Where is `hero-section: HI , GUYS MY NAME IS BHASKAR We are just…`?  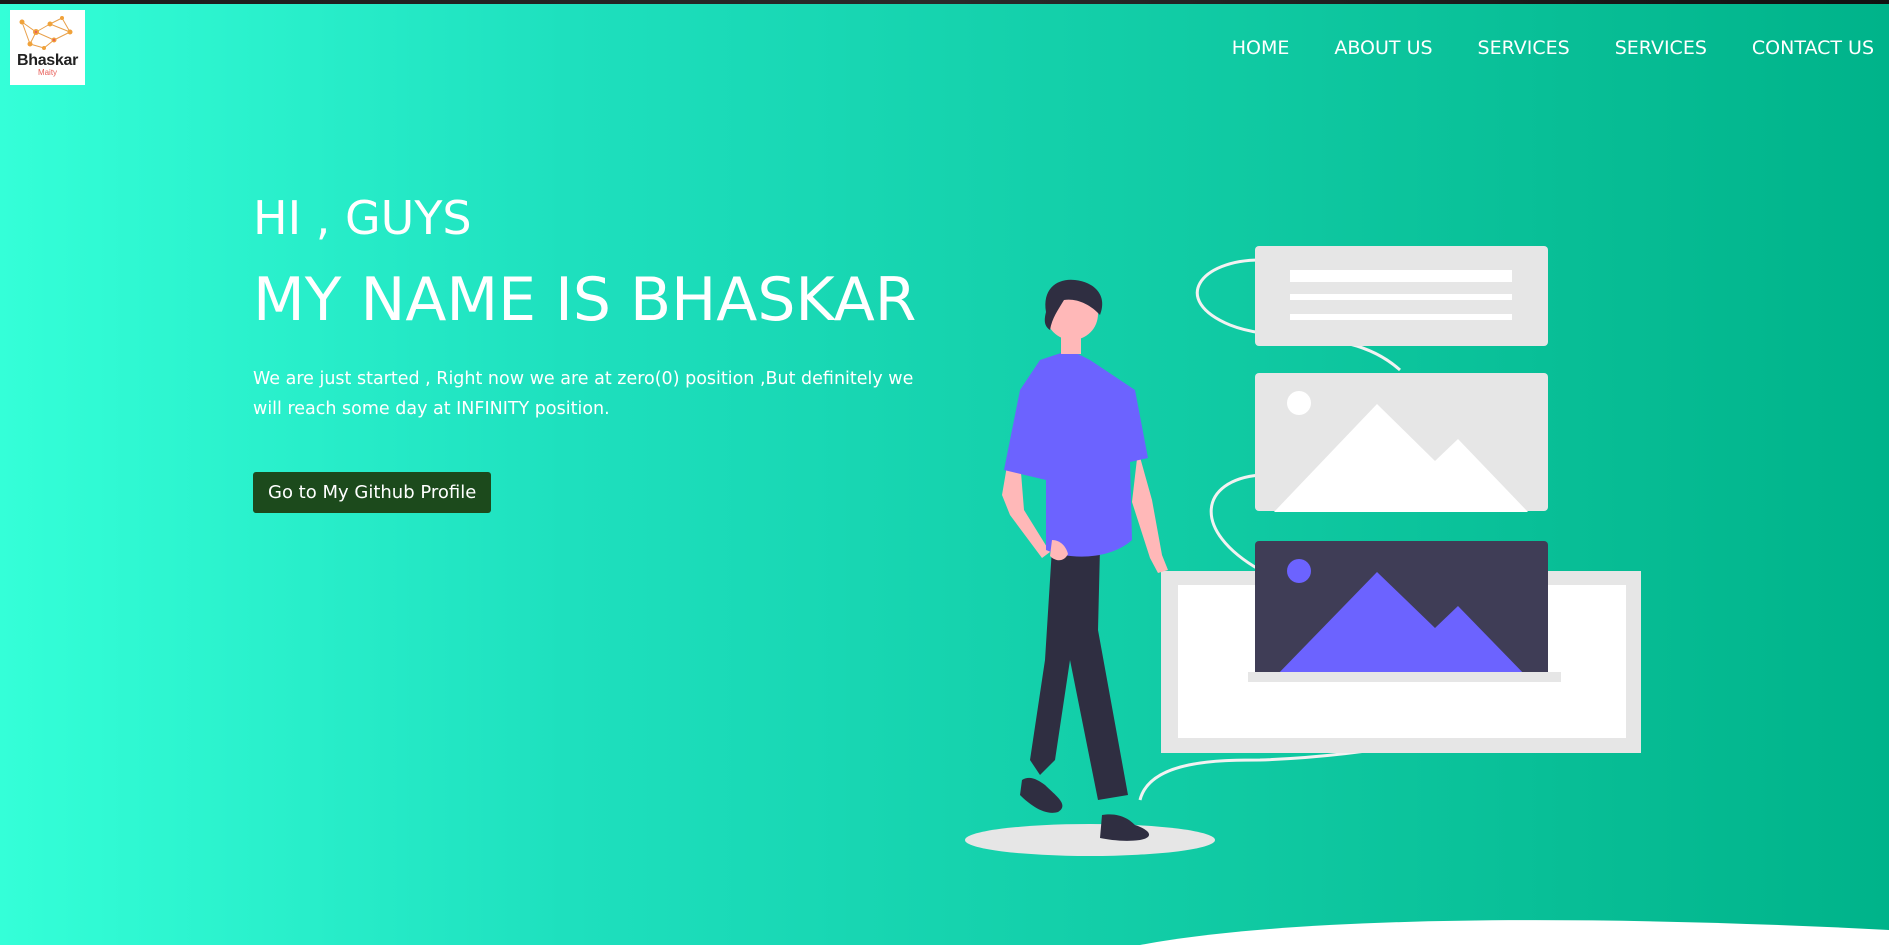
hero-section: HI , GUYS MY NAME IS BHASKAR We are just… is located at coordinates (593, 351).